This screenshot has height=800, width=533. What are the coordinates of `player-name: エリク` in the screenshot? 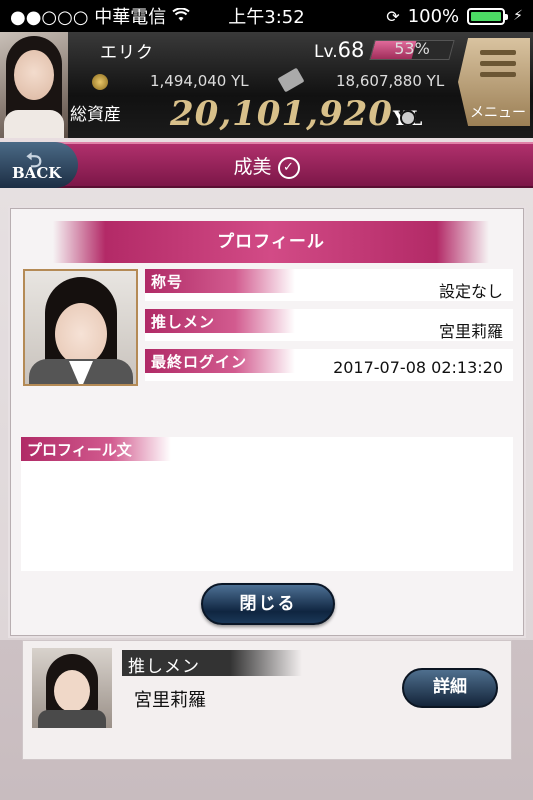 It's located at (127, 53).